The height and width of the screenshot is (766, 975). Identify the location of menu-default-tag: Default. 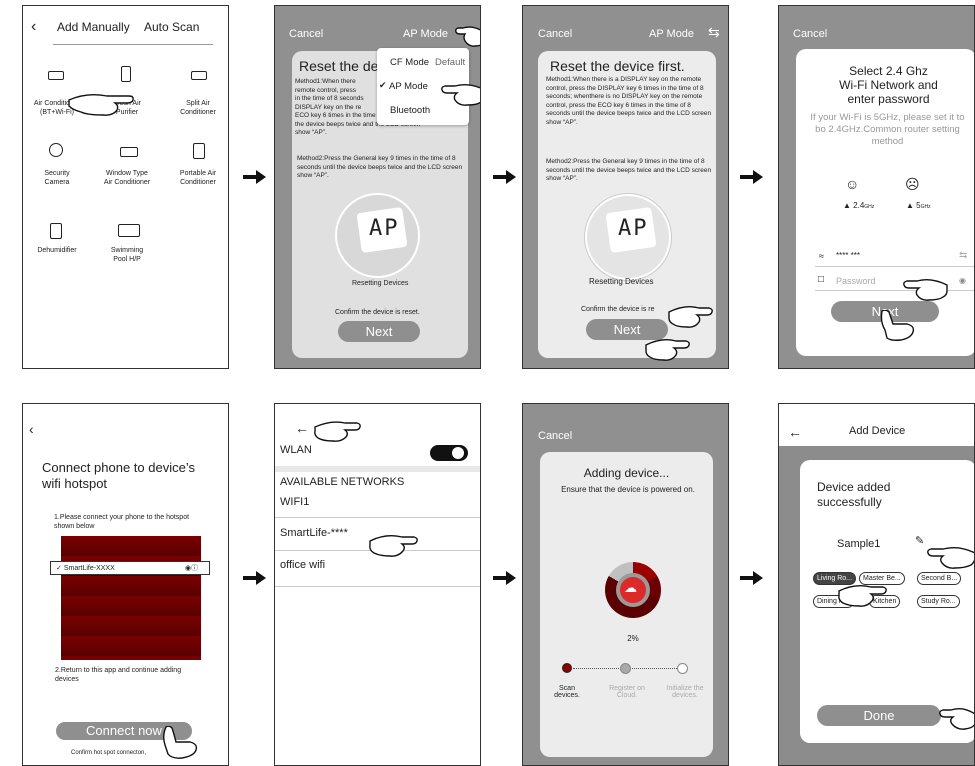
(450, 62).